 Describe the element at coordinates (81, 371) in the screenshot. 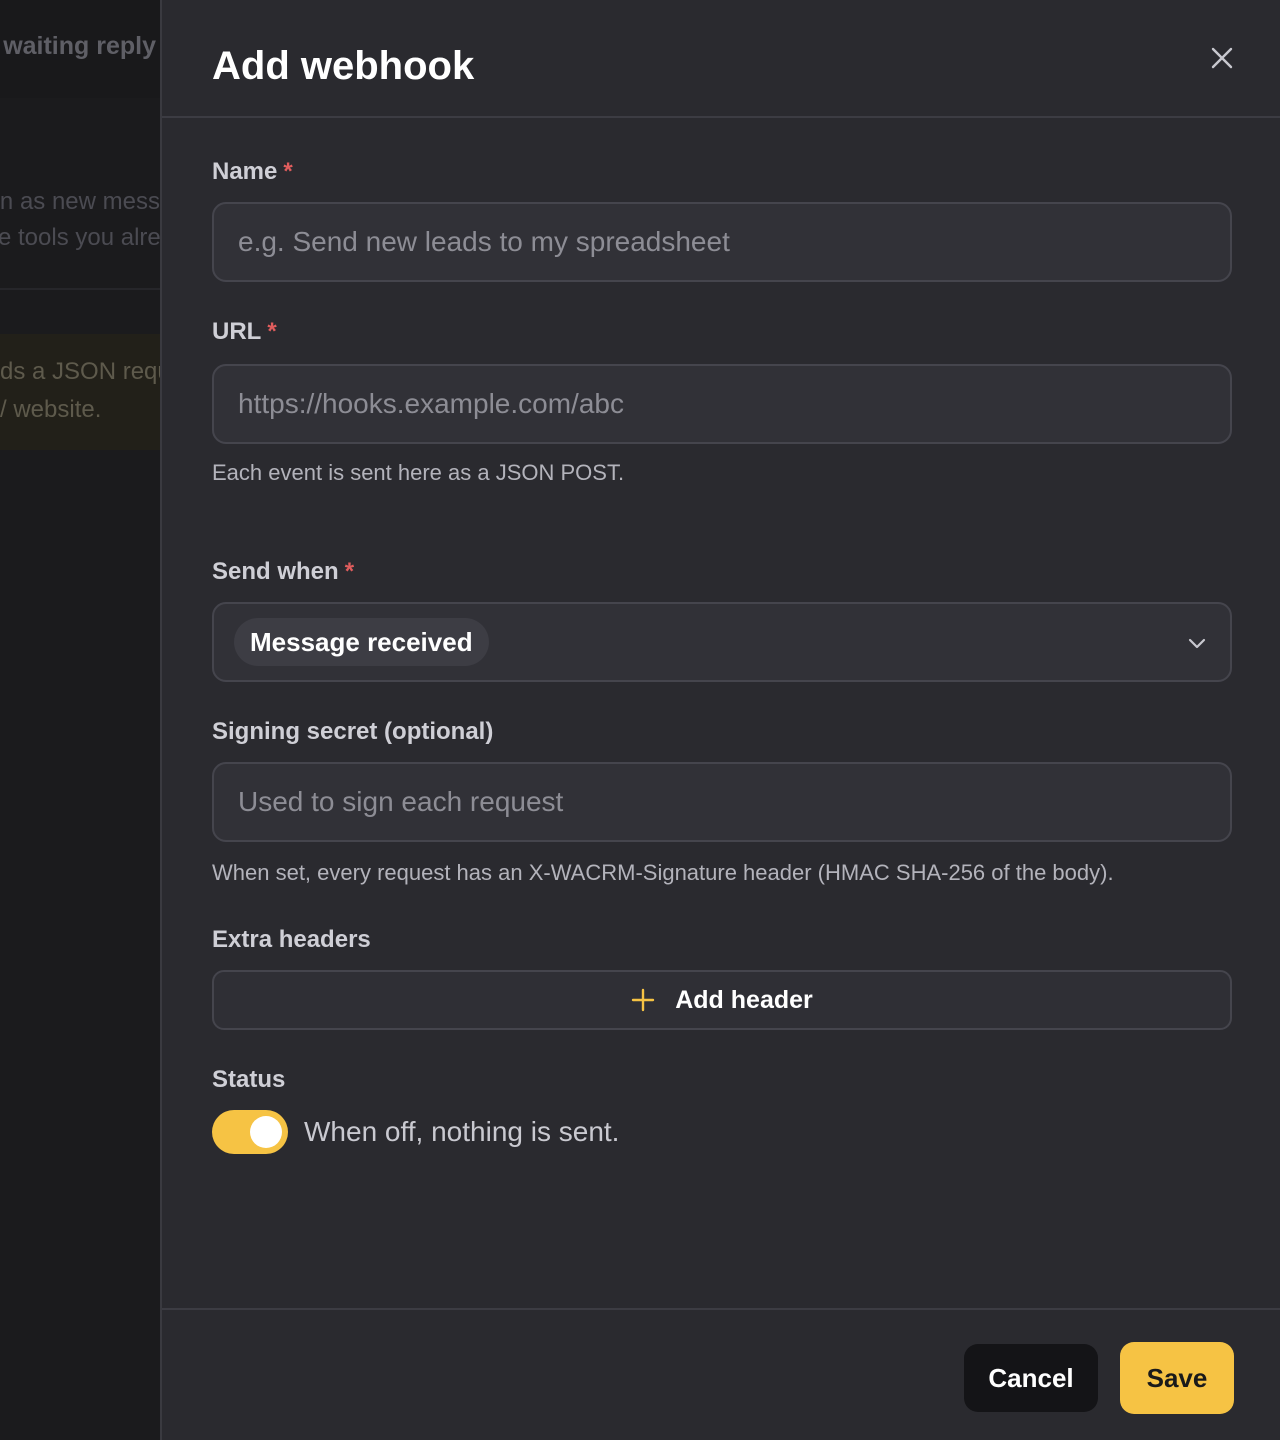

I see `background-text: ds a JSON requ` at that location.